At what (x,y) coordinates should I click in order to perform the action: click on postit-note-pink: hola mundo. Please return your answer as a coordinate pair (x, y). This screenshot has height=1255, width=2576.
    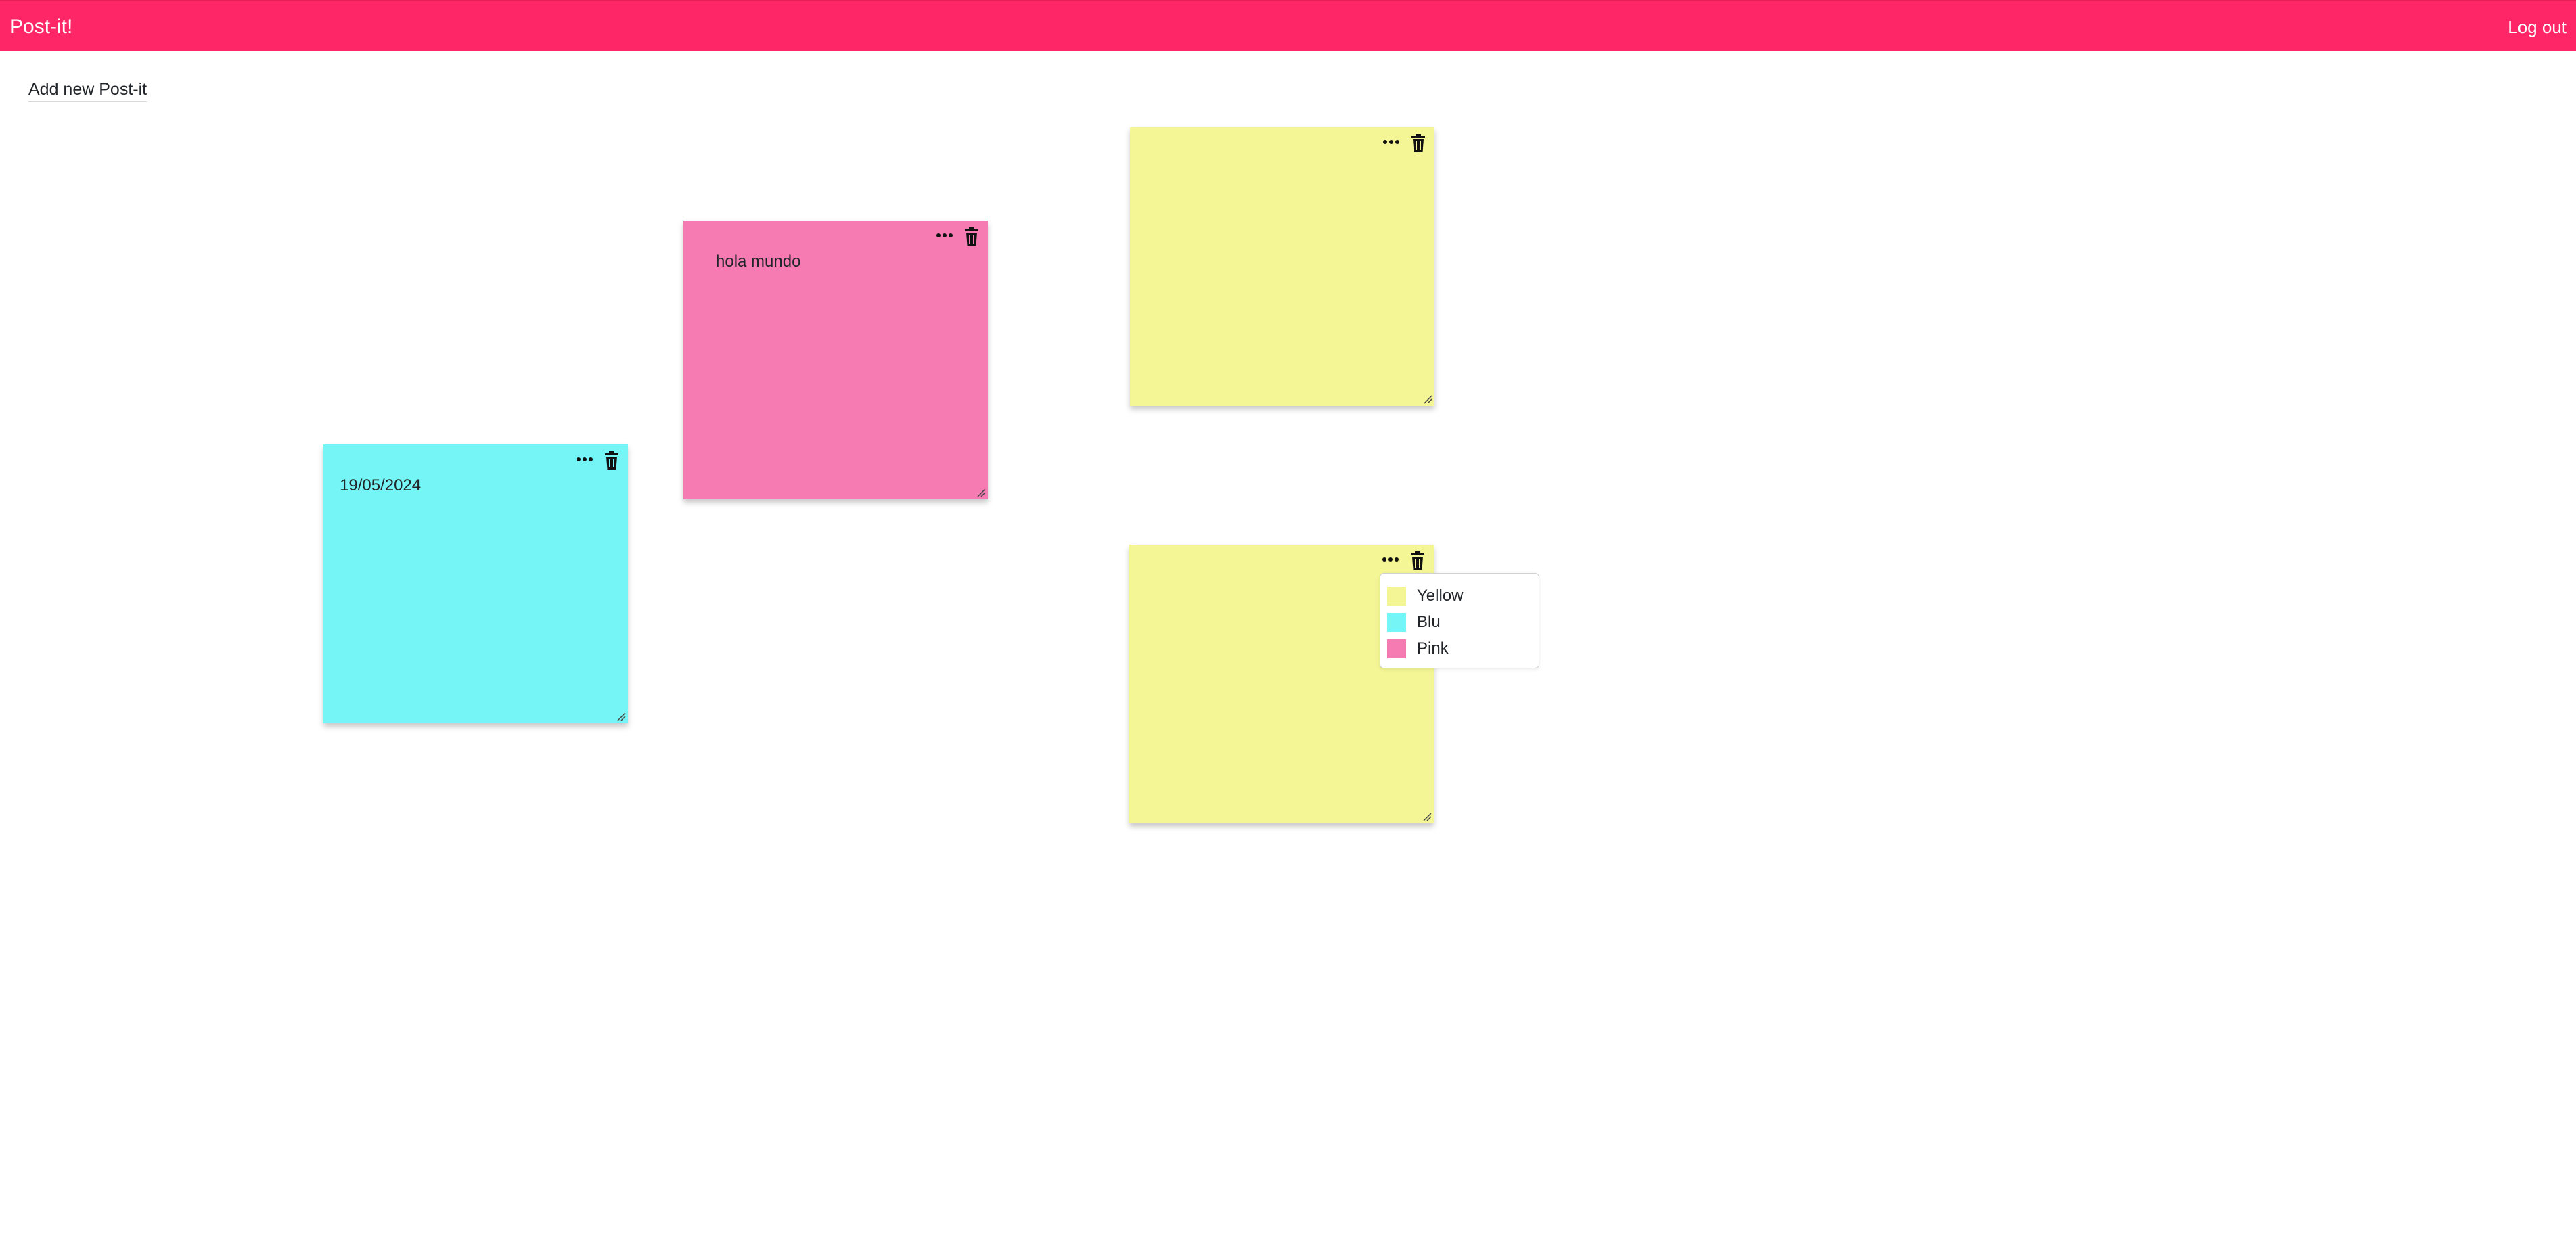
    Looking at the image, I should click on (836, 360).